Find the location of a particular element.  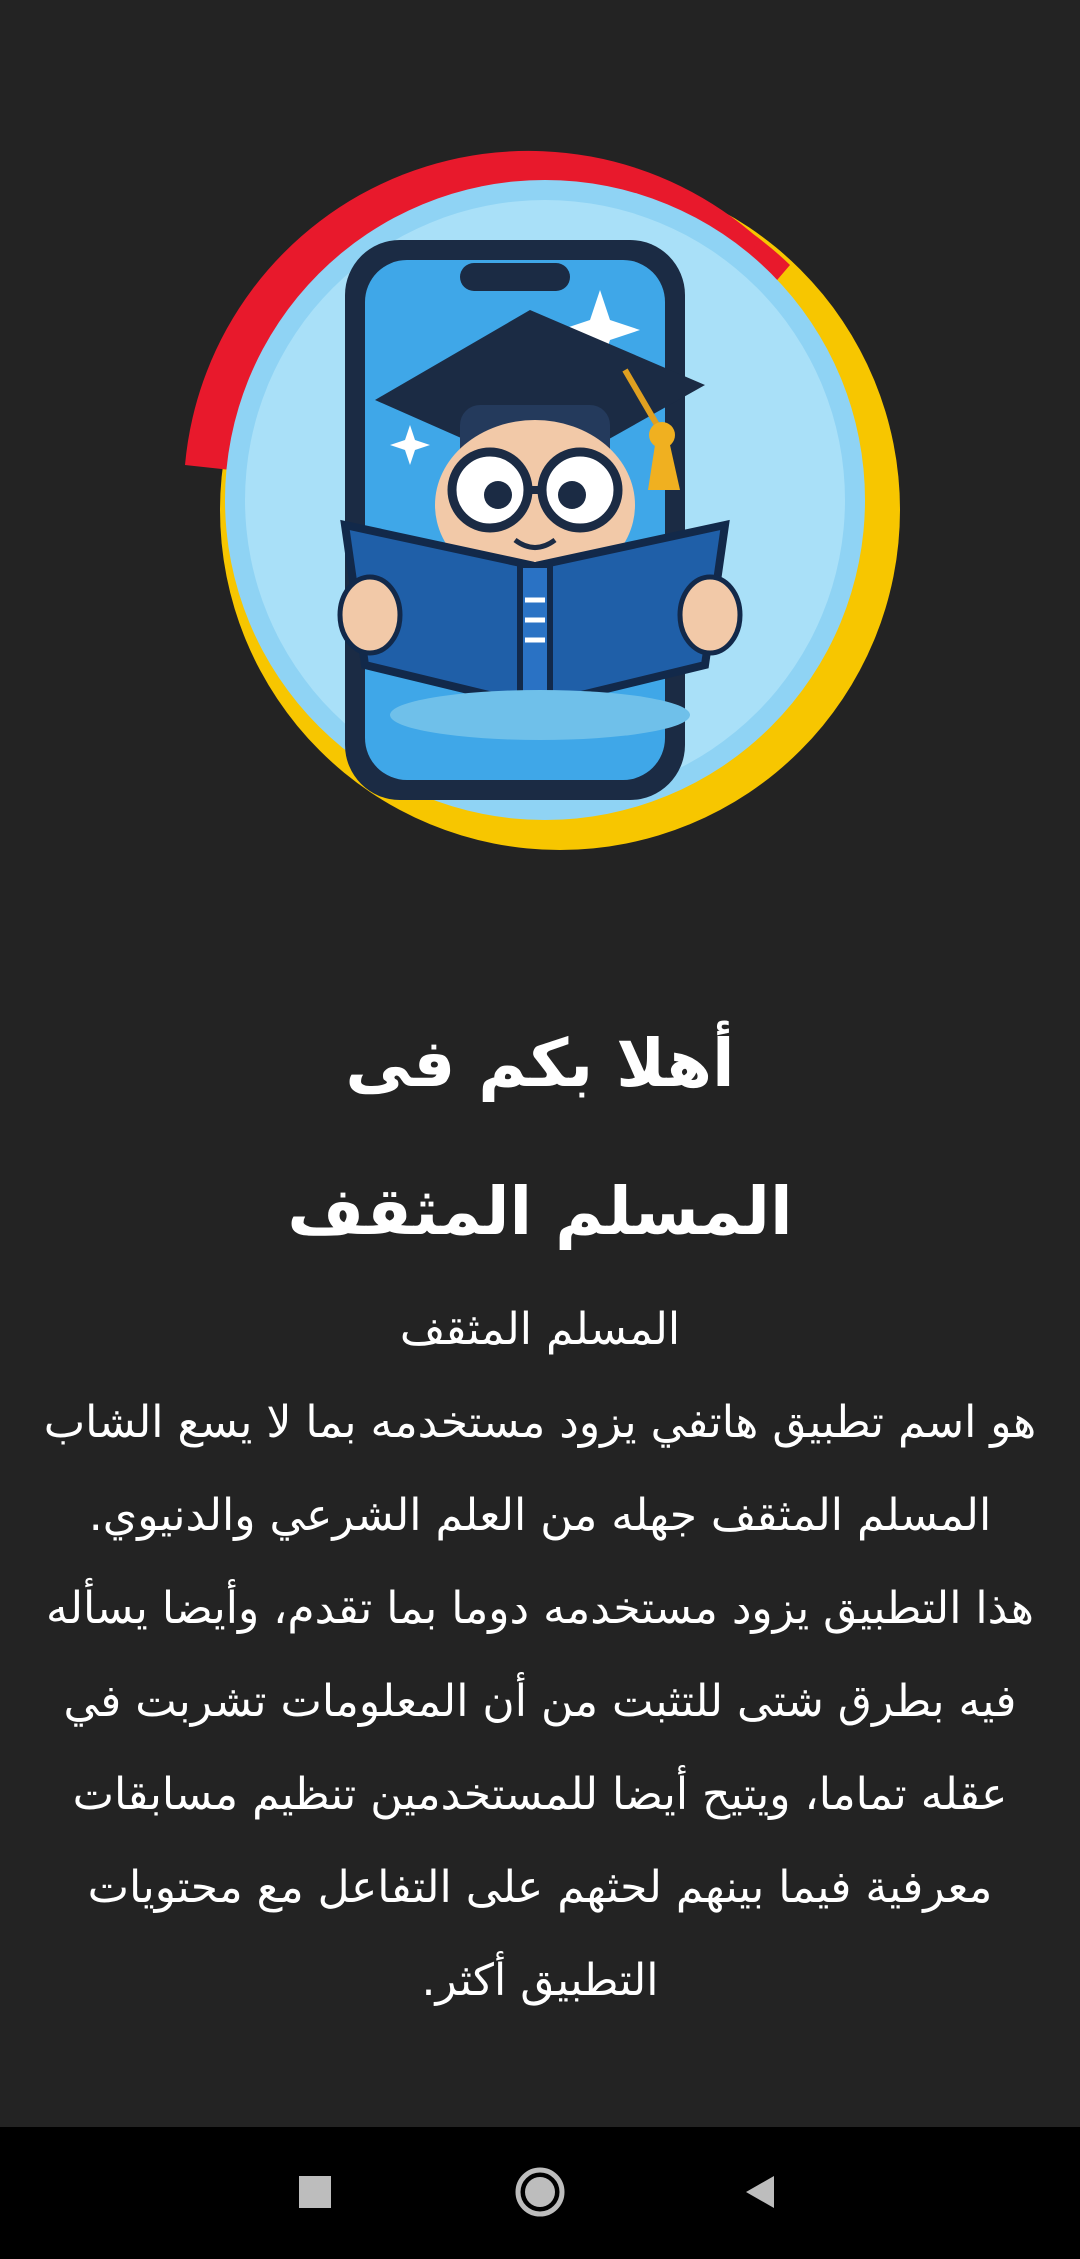

back-button is located at coordinates (760, 2192).